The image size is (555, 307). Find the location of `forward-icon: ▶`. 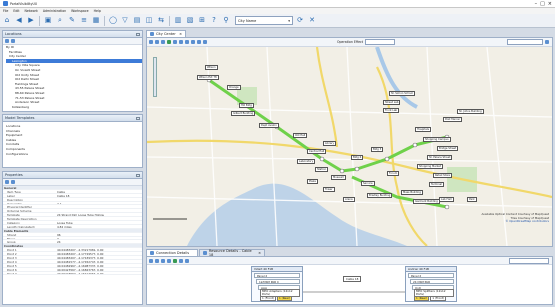

forward-icon: ▶ is located at coordinates (31, 21).